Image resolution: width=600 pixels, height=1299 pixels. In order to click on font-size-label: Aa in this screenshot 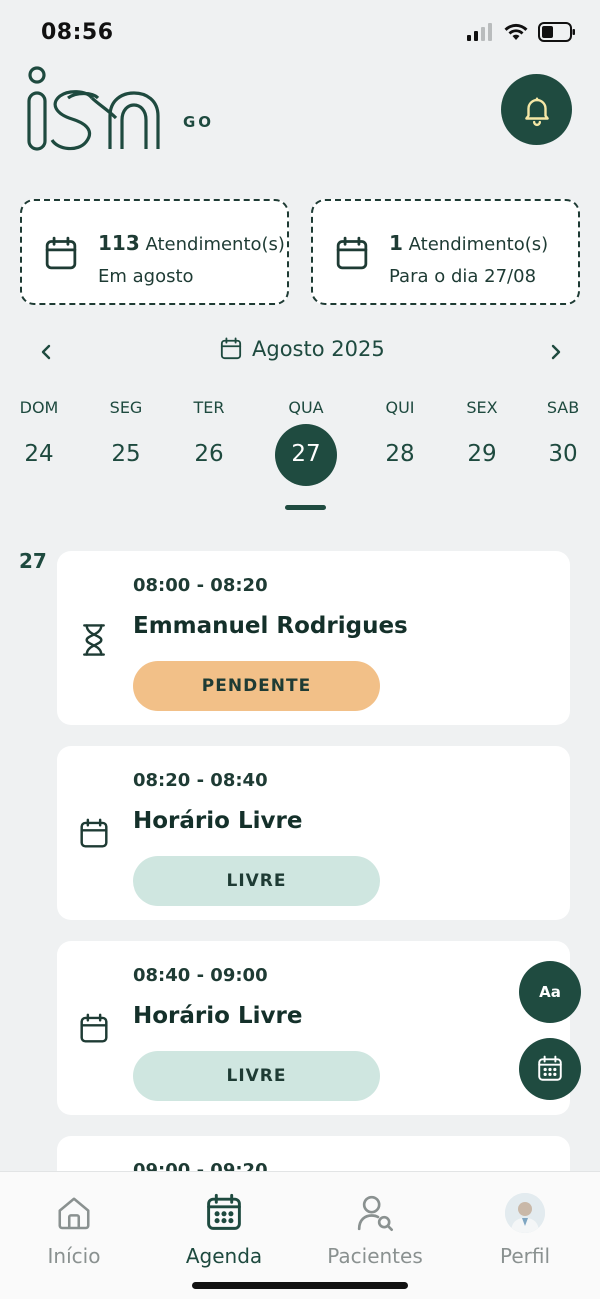, I will do `click(550, 992)`.